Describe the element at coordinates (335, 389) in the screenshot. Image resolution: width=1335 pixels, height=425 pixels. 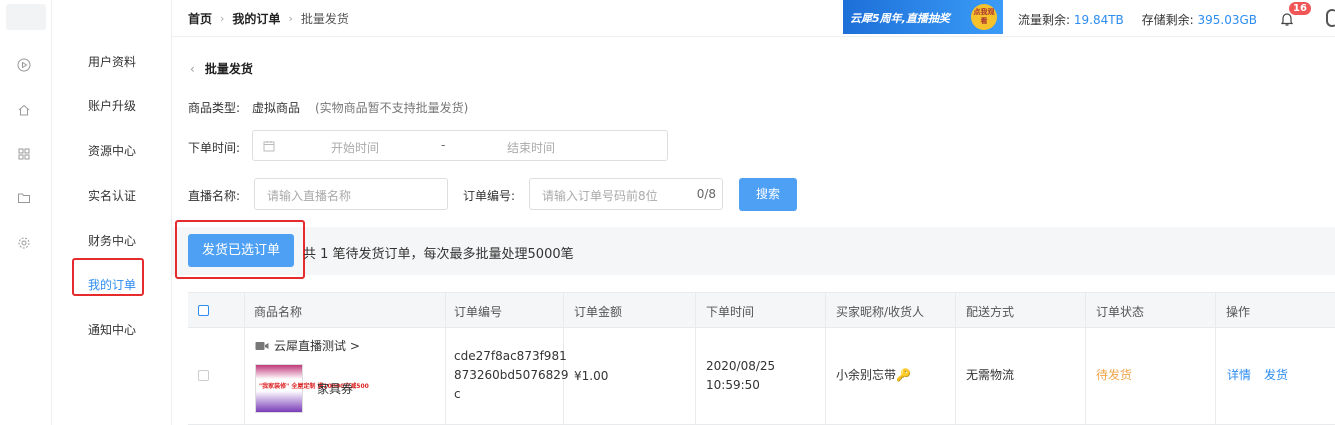
I see `product-name: 家具券` at that location.